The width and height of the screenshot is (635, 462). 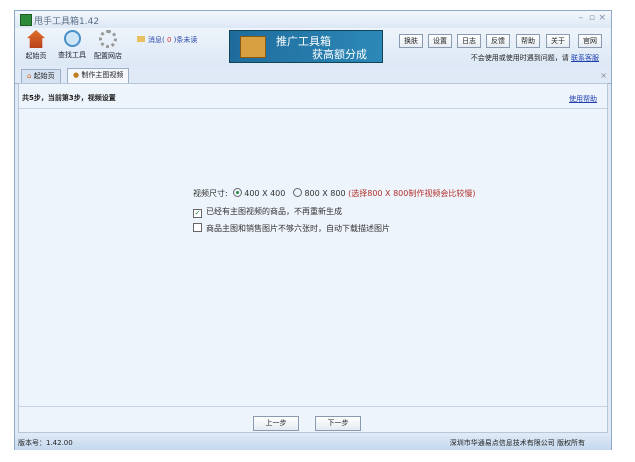 I want to click on tab-make-video: ● 制作主图视频, so click(x=98, y=75).